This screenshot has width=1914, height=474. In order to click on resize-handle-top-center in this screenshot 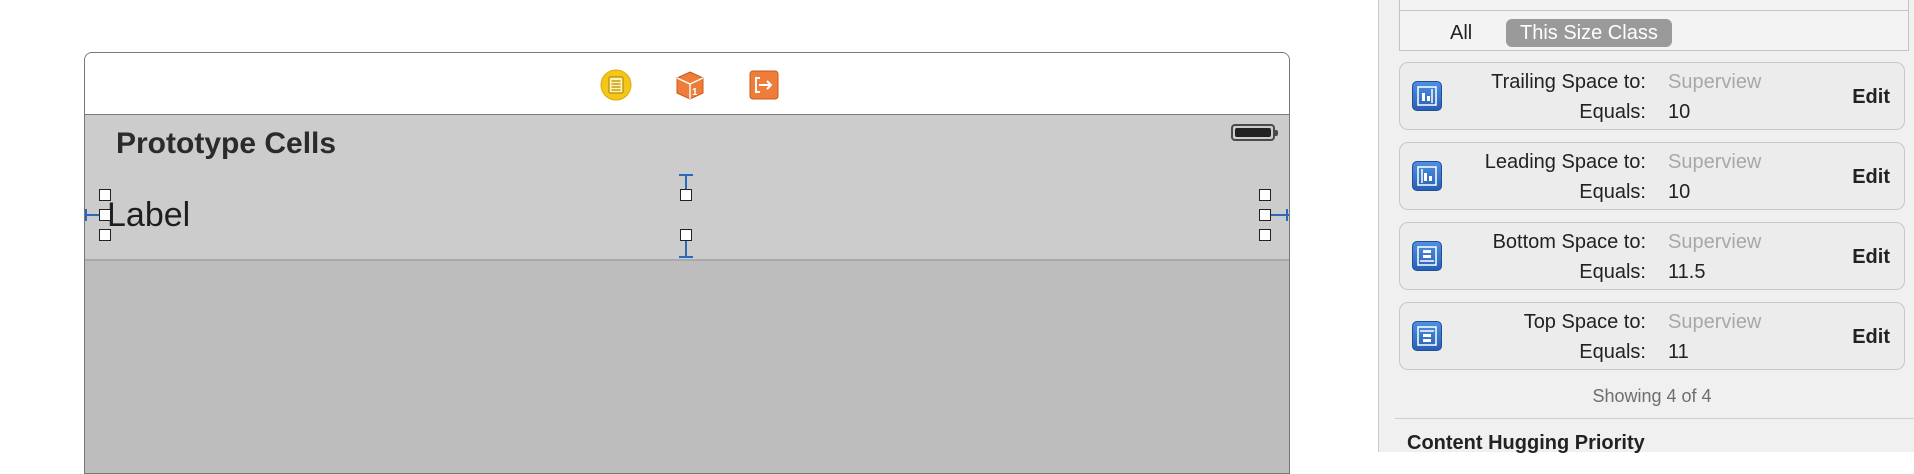, I will do `click(686, 195)`.